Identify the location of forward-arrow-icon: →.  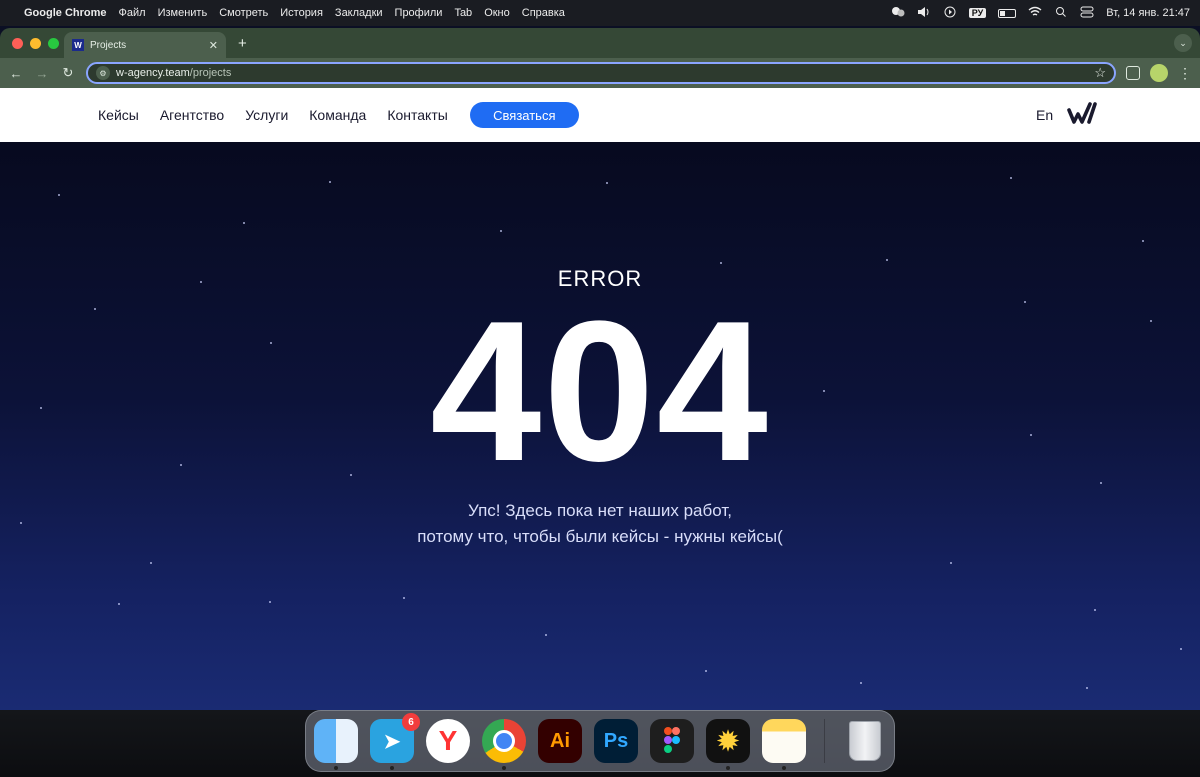
(42, 73).